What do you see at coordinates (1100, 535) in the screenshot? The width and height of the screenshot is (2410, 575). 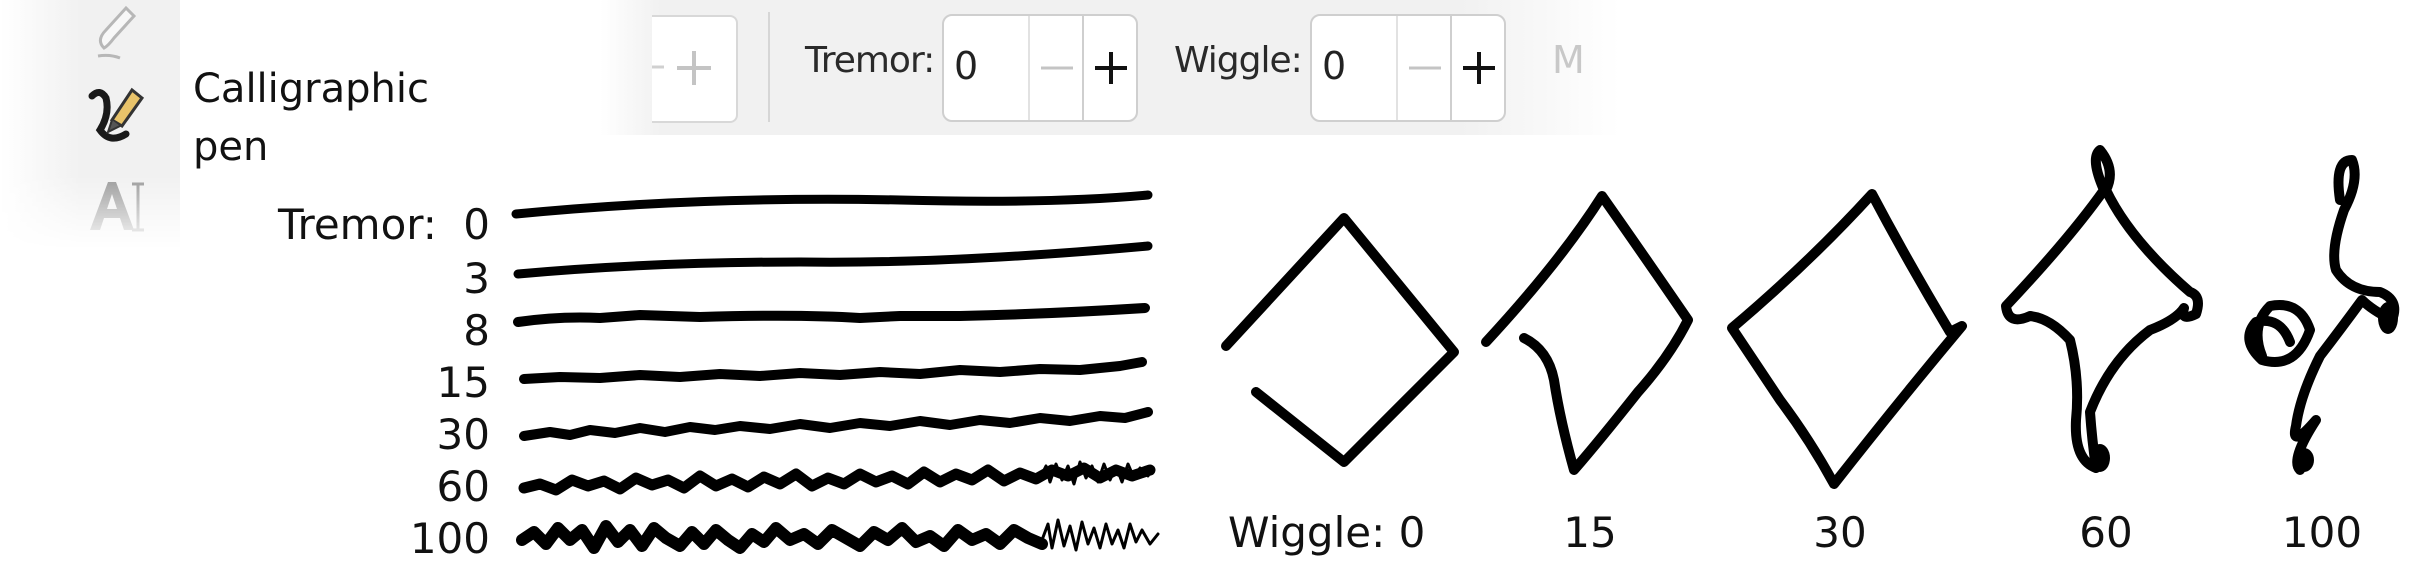 I see `tremor-stroke-100-fuzz` at bounding box center [1100, 535].